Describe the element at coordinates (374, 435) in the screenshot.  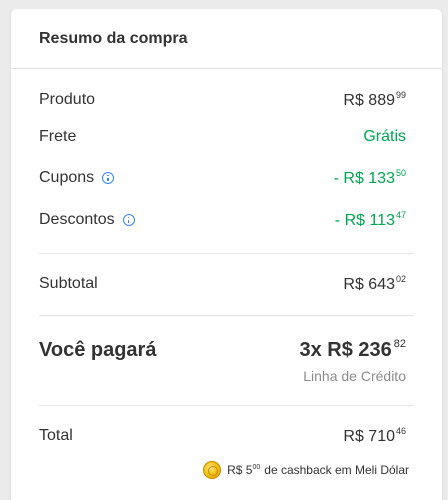
I see `total-price: R$ 71046` at that location.